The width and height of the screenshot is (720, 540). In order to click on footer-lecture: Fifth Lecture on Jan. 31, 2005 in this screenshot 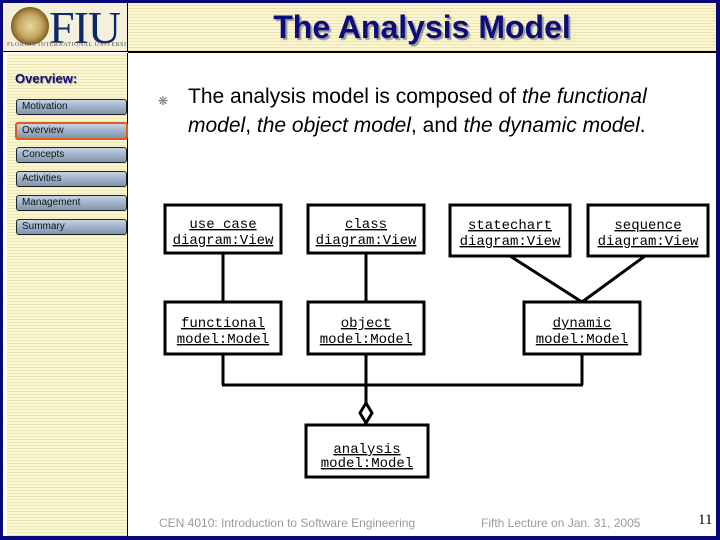, I will do `click(561, 523)`.